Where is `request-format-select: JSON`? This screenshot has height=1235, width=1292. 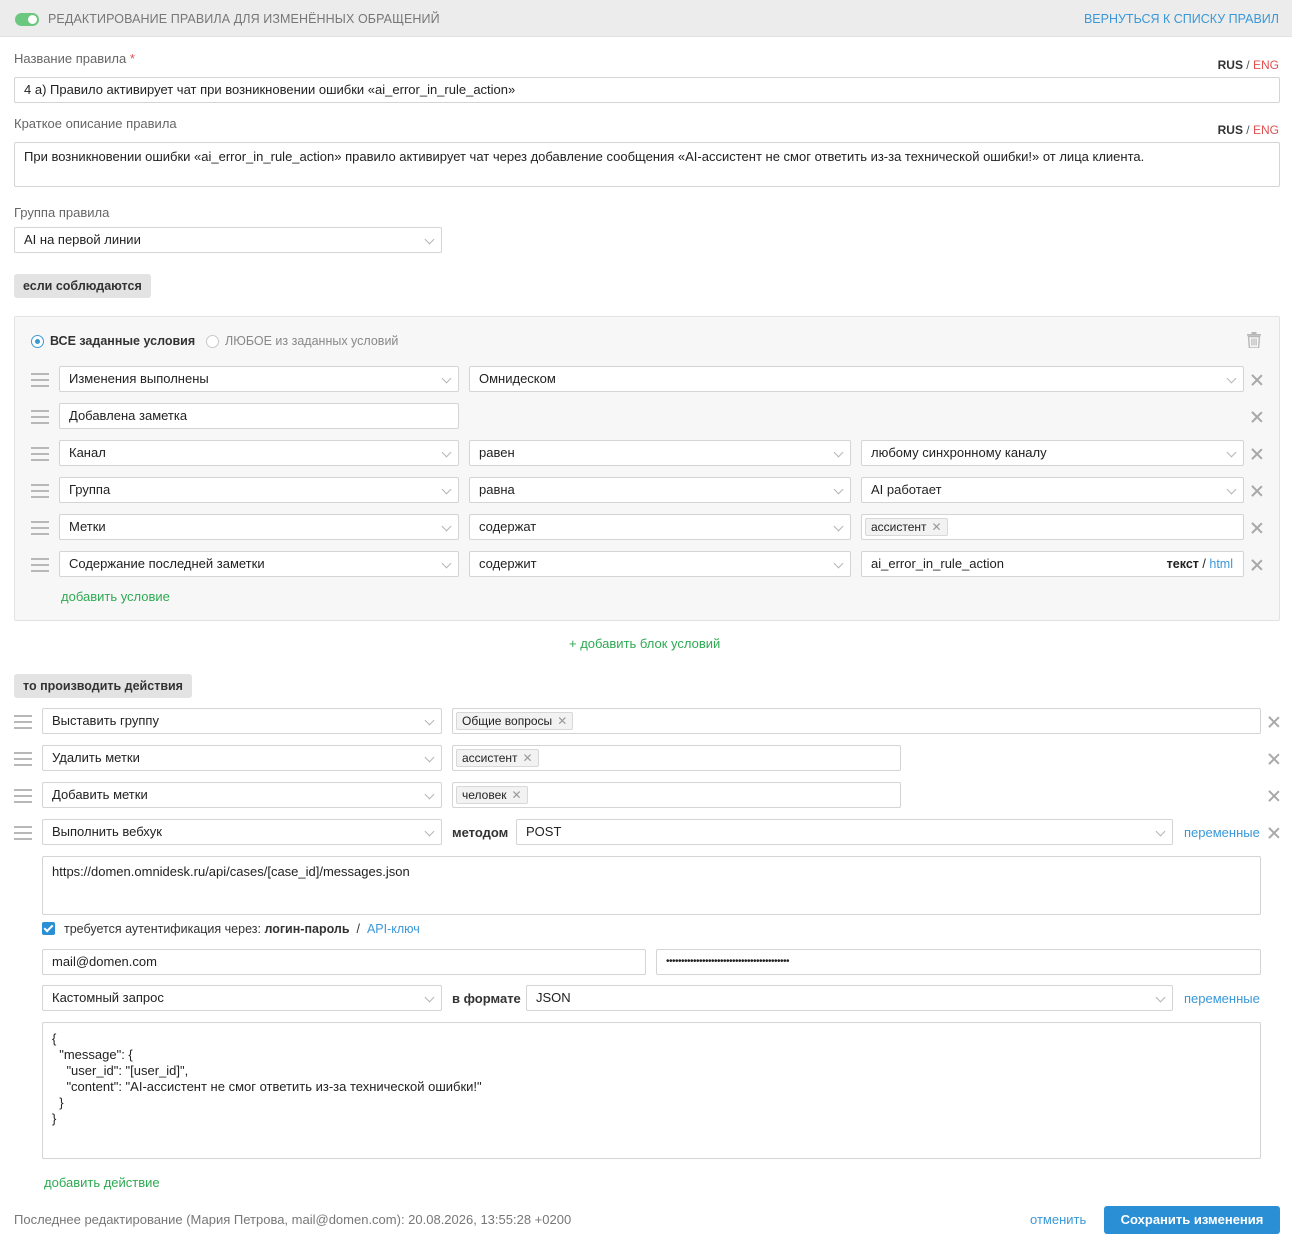
request-format-select: JSON is located at coordinates (849, 998).